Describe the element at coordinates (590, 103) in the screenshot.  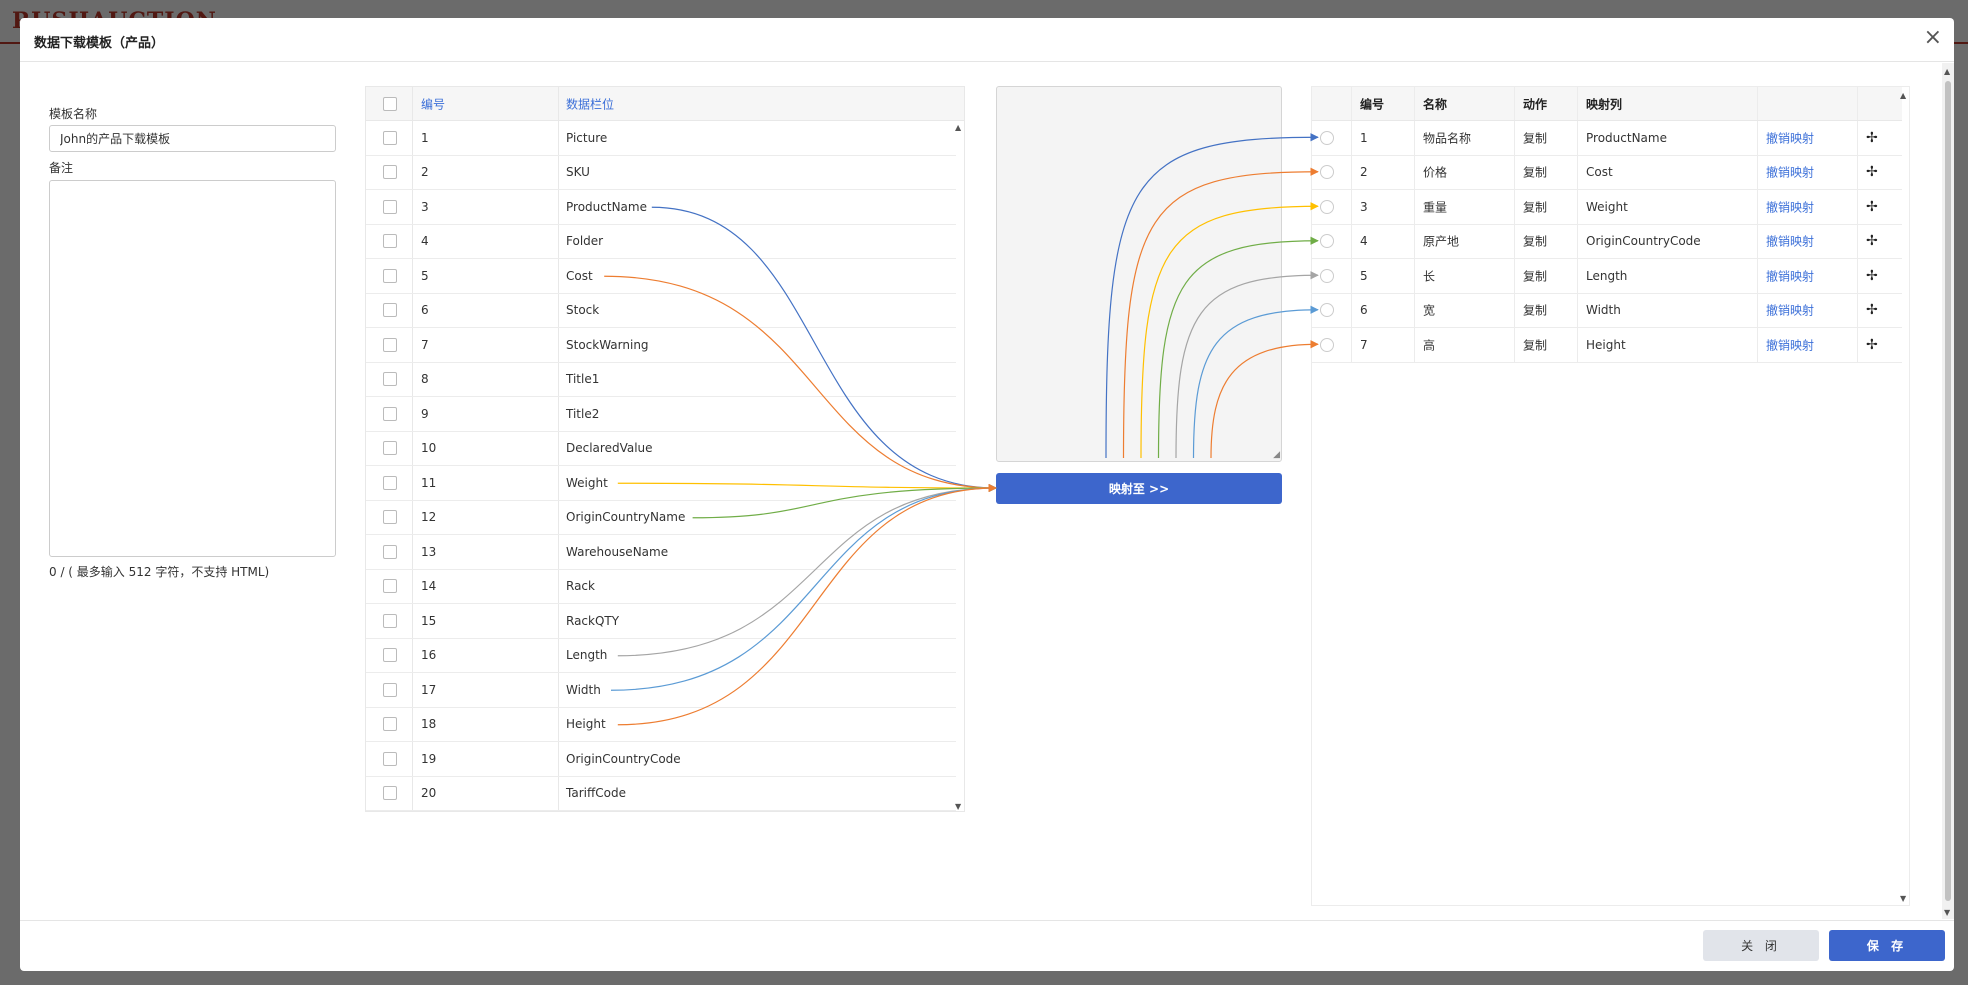
I see `col-header-field: 数据栏位` at that location.